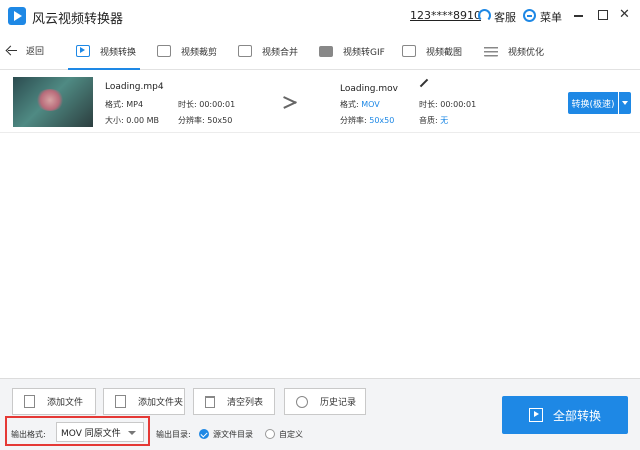  Describe the element at coordinates (367, 120) in the screenshot. I see `target-resolution: 分辨率: 50x50` at that location.